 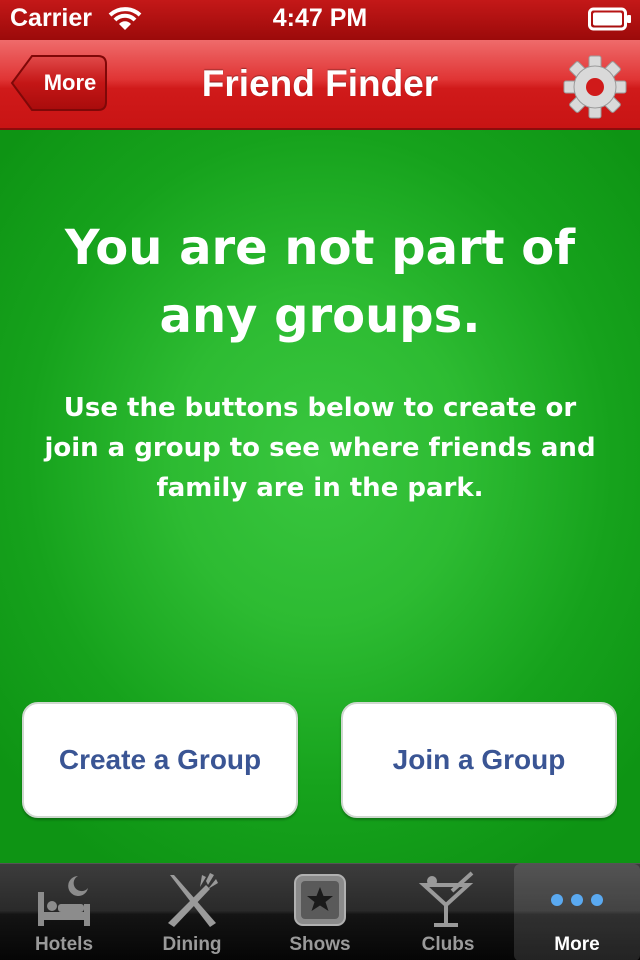 I want to click on gear-icon, so click(x=595, y=87).